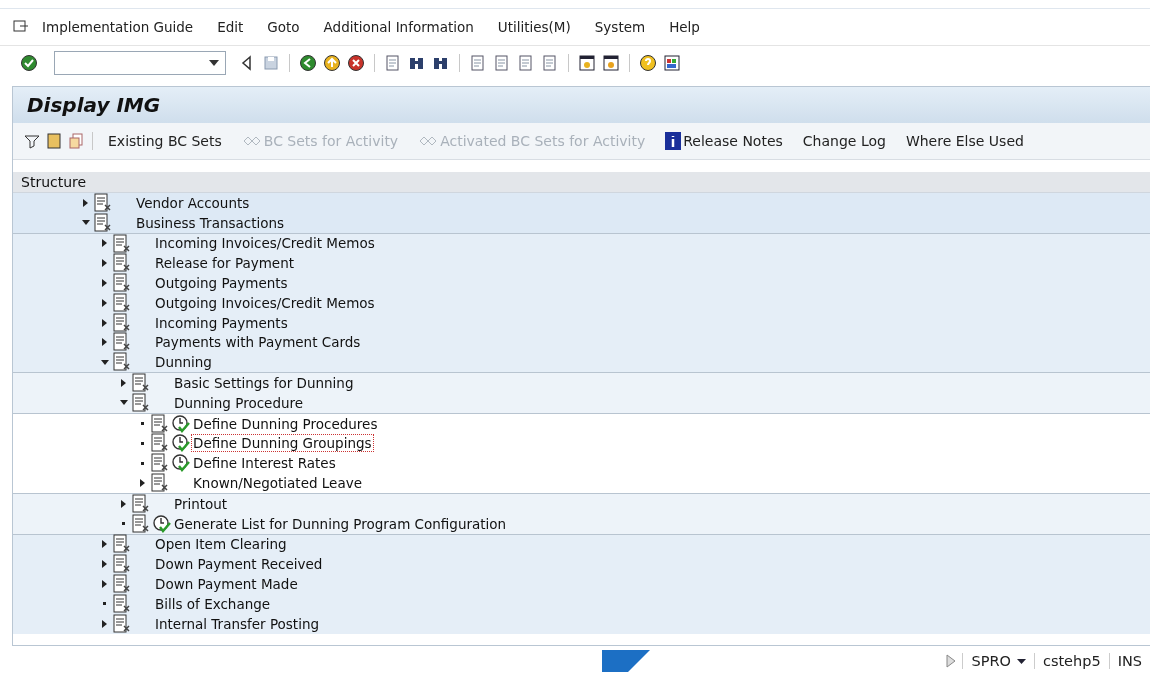  Describe the element at coordinates (118, 27) in the screenshot. I see `menu-item: Implementation Guide` at that location.